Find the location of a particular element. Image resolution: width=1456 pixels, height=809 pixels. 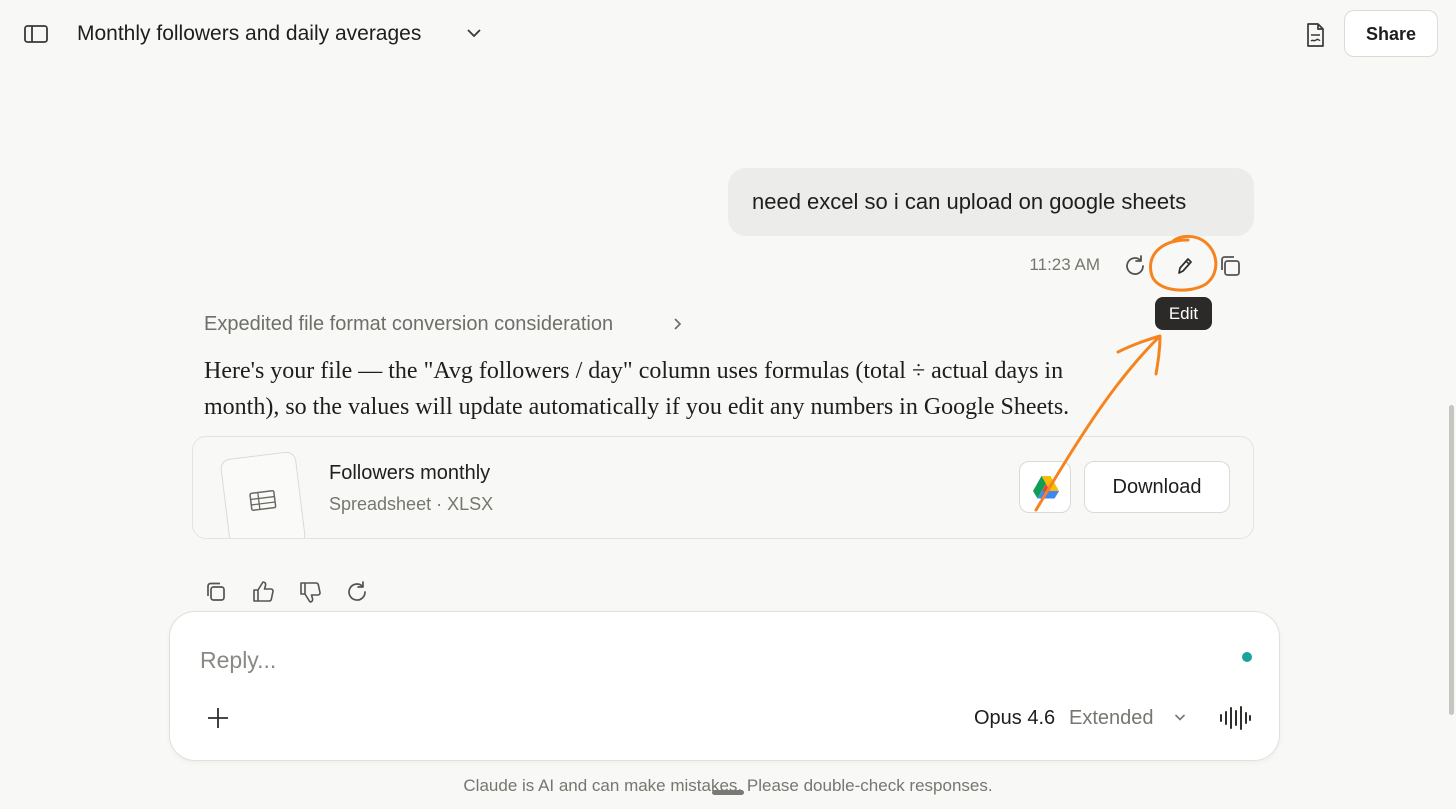

voice-mode-icon is located at coordinates (1235, 718).